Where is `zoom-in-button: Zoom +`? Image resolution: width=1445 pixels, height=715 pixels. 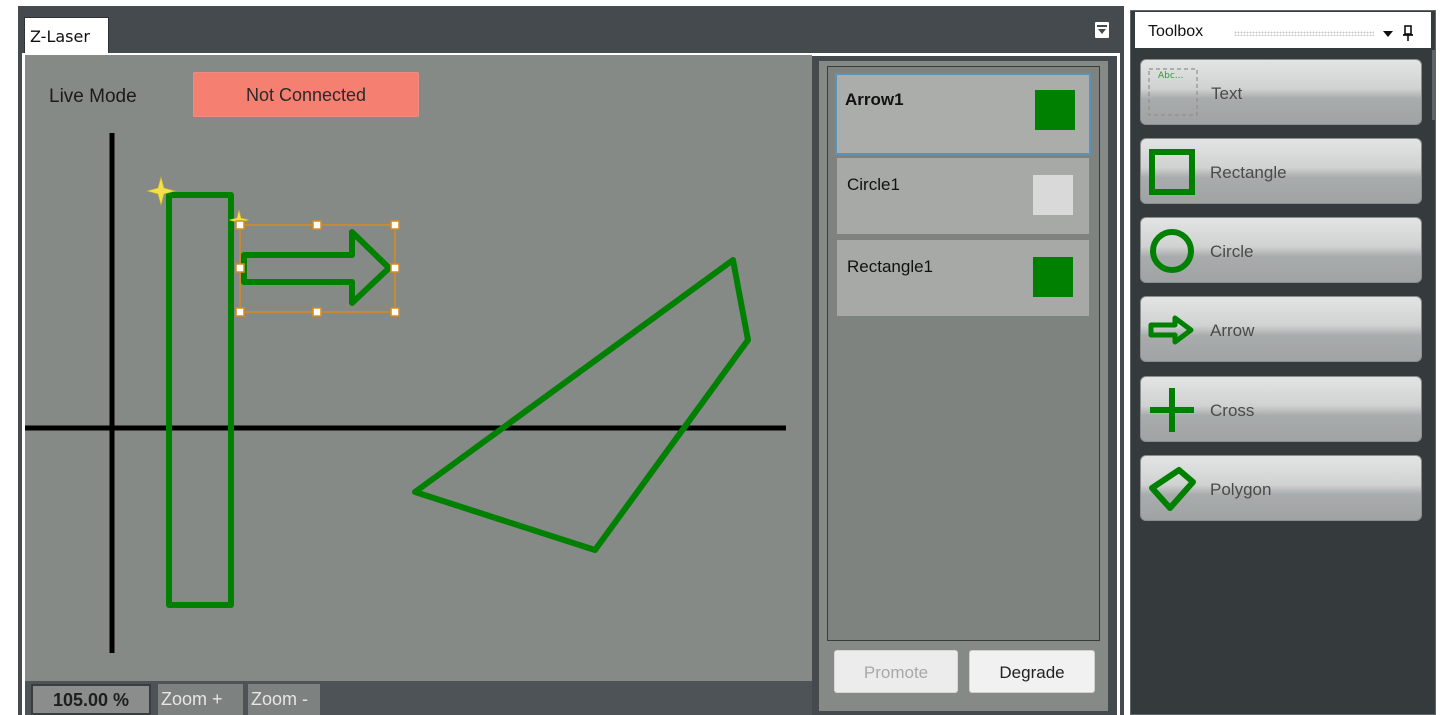 zoom-in-button: Zoom + is located at coordinates (200, 699).